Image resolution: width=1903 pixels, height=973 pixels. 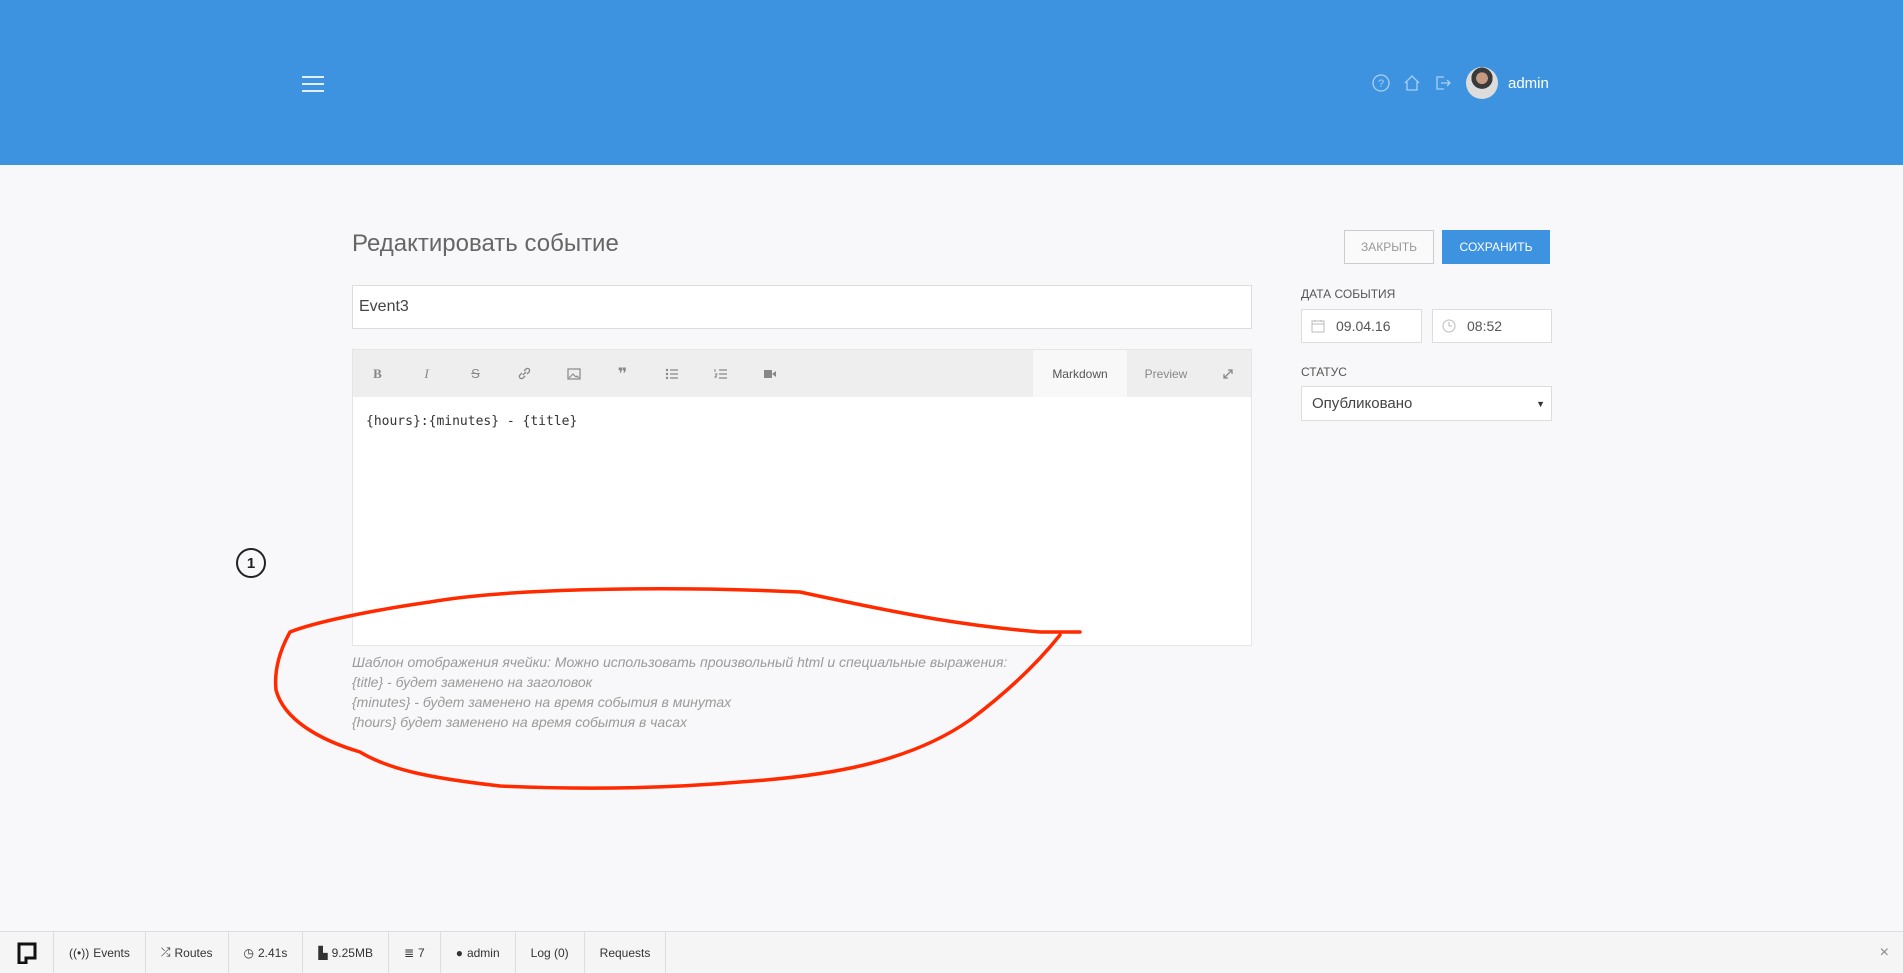 What do you see at coordinates (1884, 953) in the screenshot?
I see `close-icon: ×` at bounding box center [1884, 953].